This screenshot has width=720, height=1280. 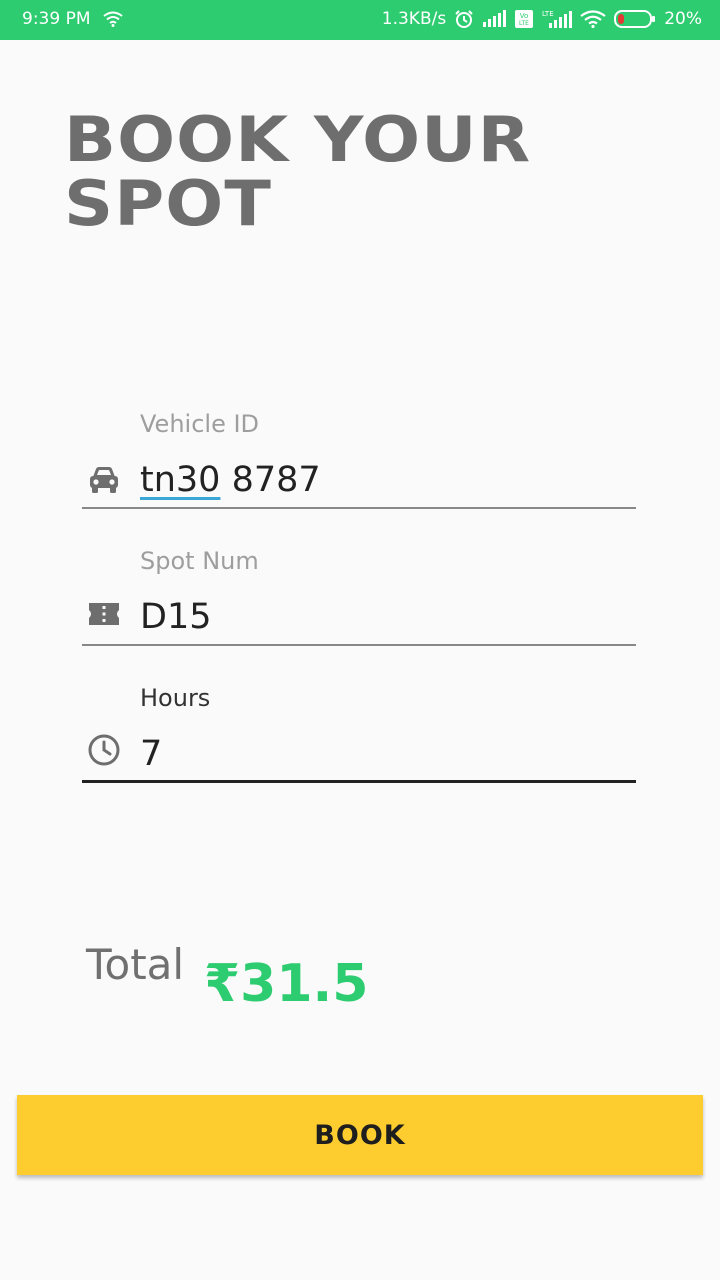 I want to click on book-button-label: BOOK, so click(x=360, y=1135).